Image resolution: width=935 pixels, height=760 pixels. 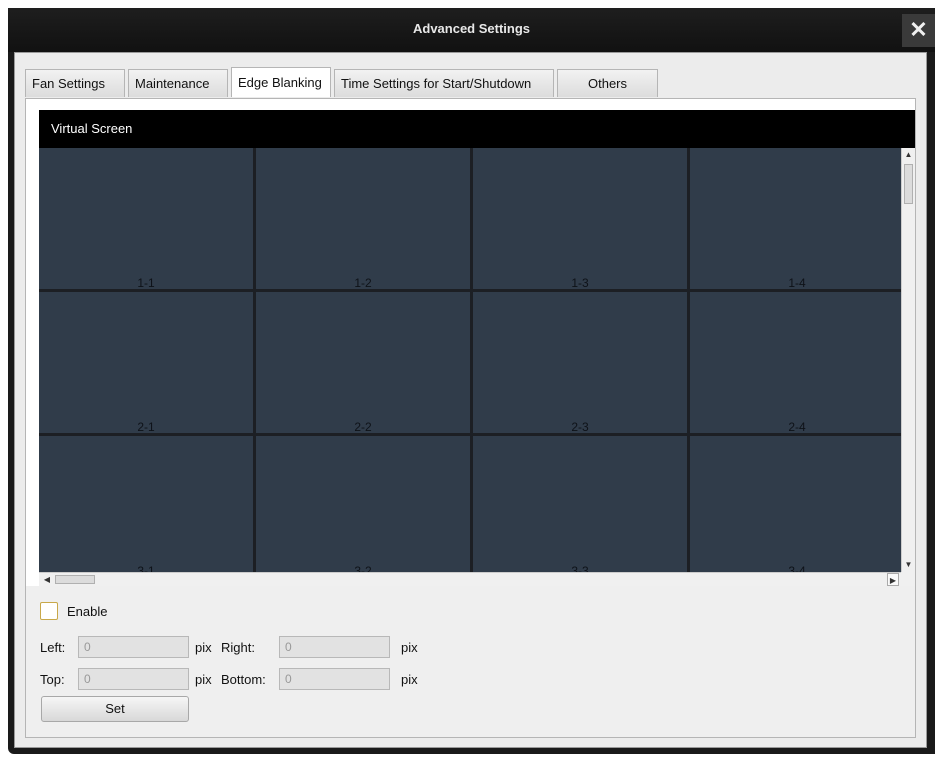 What do you see at coordinates (115, 709) in the screenshot?
I see `set-button: Set` at bounding box center [115, 709].